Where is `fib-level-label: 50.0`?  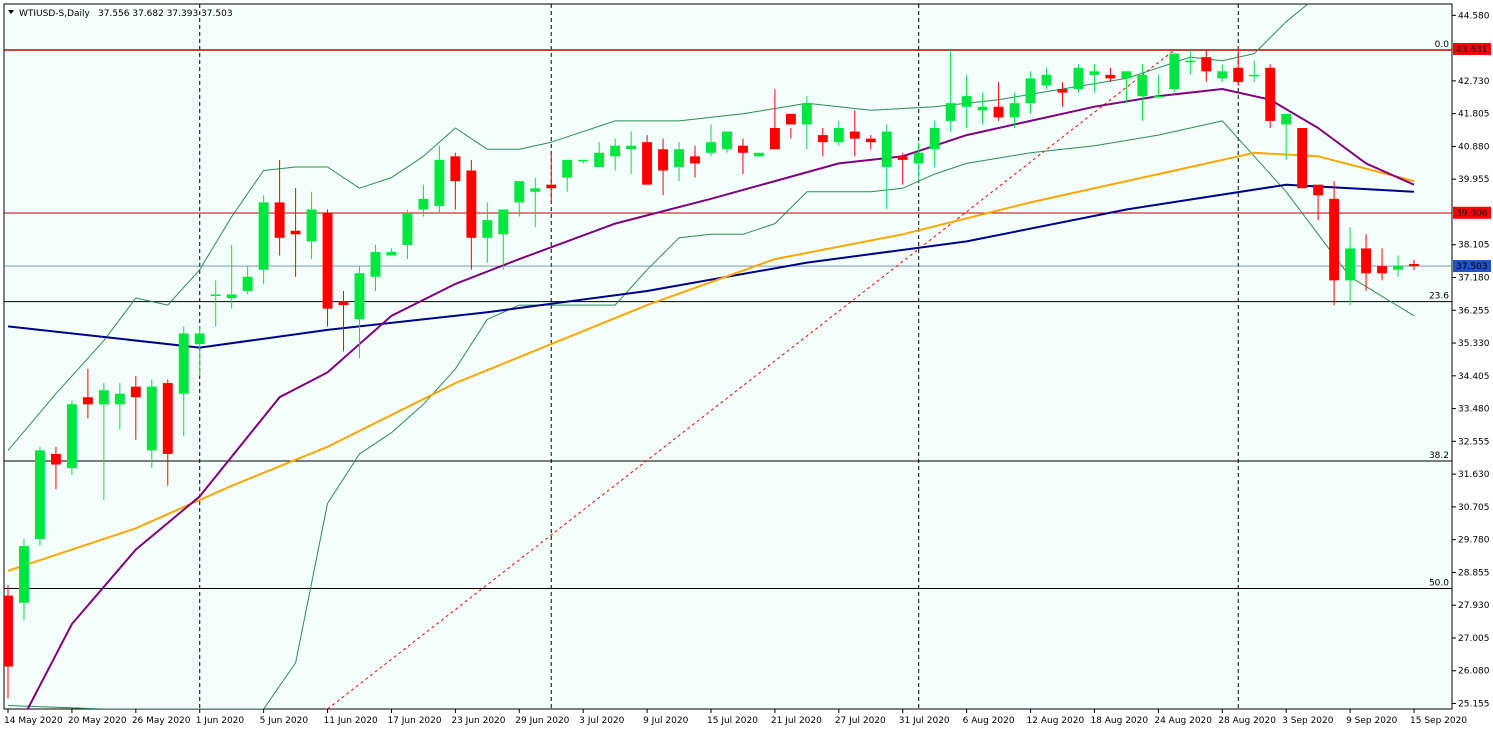 fib-level-label: 50.0 is located at coordinates (1439, 584).